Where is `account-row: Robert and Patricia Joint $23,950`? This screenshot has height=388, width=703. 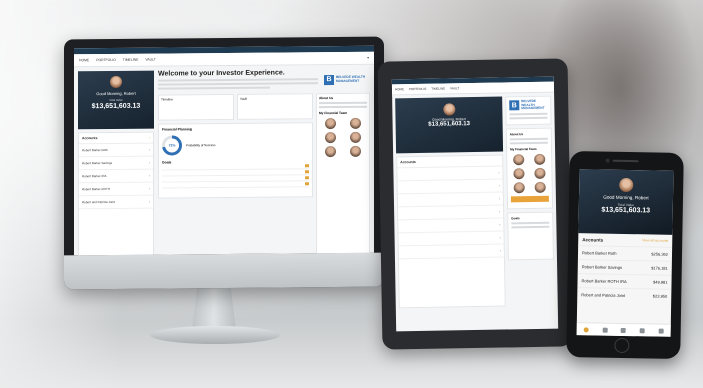 account-row: Robert and Patricia Joint $23,950 is located at coordinates (624, 295).